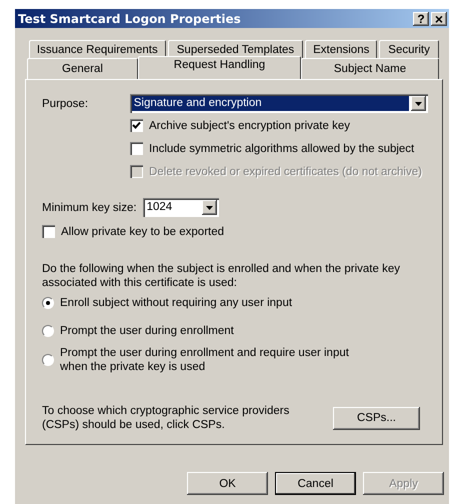 The width and height of the screenshot is (451, 504). What do you see at coordinates (249, 126) in the screenshot?
I see `checkbox-label: Archive subject's encryption private key` at bounding box center [249, 126].